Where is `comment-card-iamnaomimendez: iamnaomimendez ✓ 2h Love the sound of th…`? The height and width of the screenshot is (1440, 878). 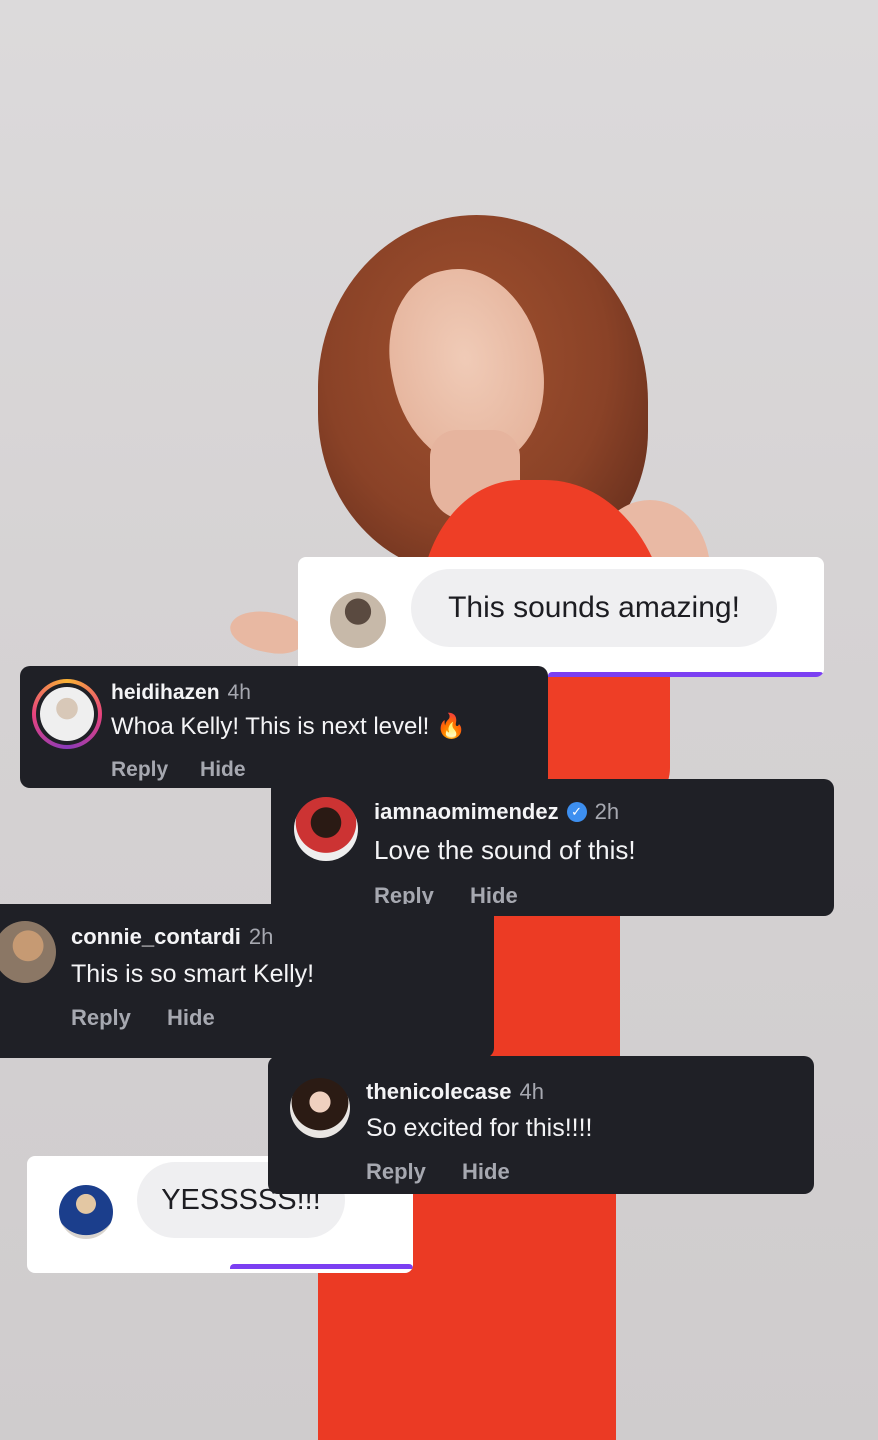 comment-card-iamnaomimendez: iamnaomimendez ✓ 2h Love the sound of th… is located at coordinates (552, 847).